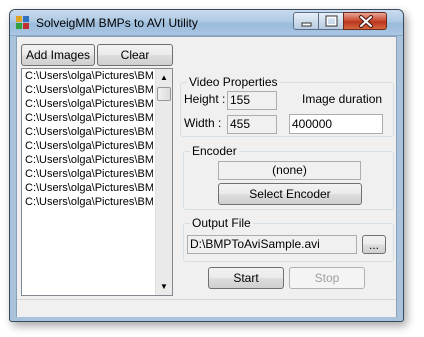 This screenshot has height=337, width=424. I want to click on current-encoder: (none), so click(289, 170).